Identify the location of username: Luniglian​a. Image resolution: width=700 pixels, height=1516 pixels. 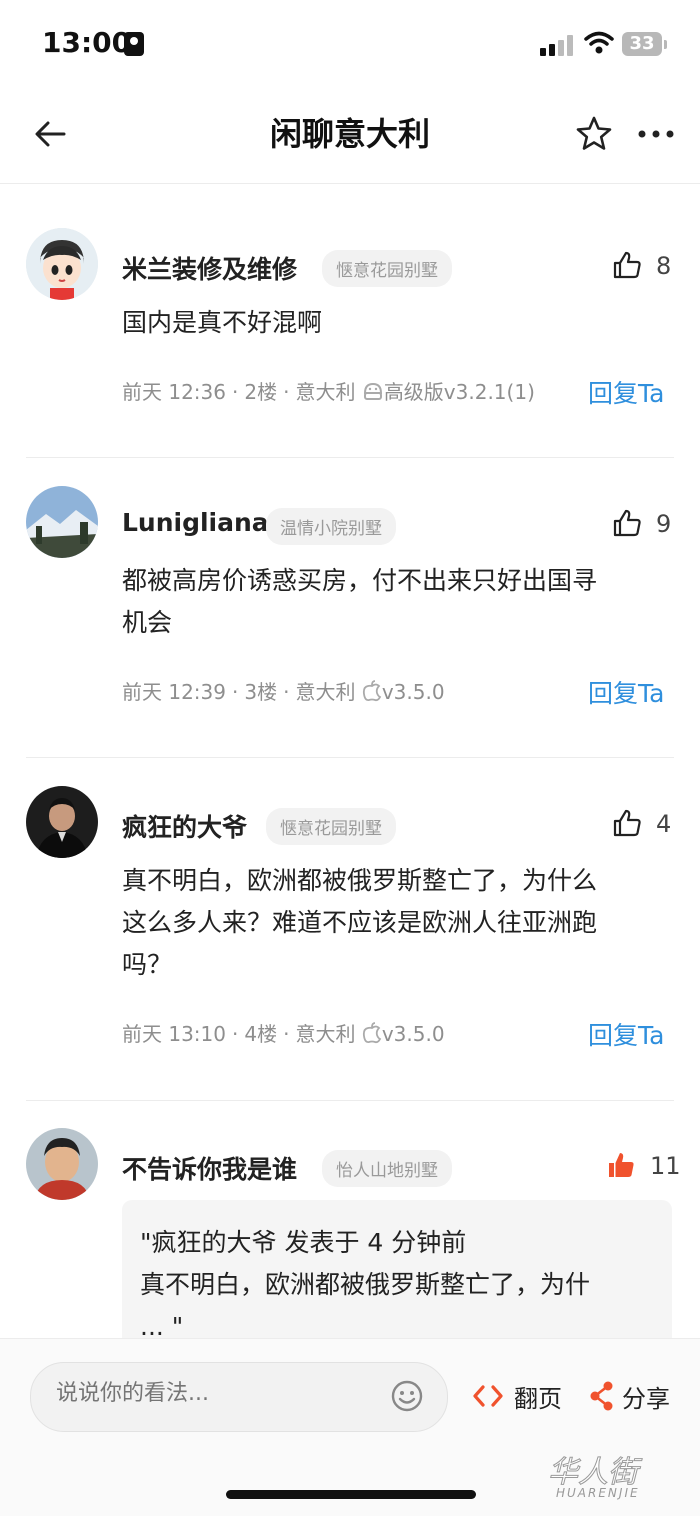
(195, 522).